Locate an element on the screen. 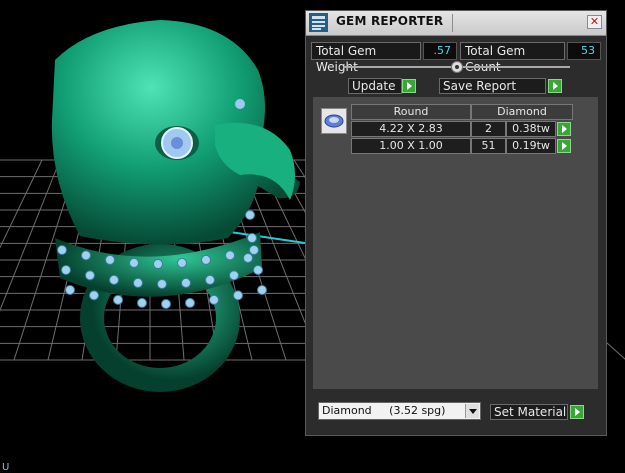 This screenshot has width=625, height=473. row-1-size: 4.22 X 2.83 is located at coordinates (411, 129).